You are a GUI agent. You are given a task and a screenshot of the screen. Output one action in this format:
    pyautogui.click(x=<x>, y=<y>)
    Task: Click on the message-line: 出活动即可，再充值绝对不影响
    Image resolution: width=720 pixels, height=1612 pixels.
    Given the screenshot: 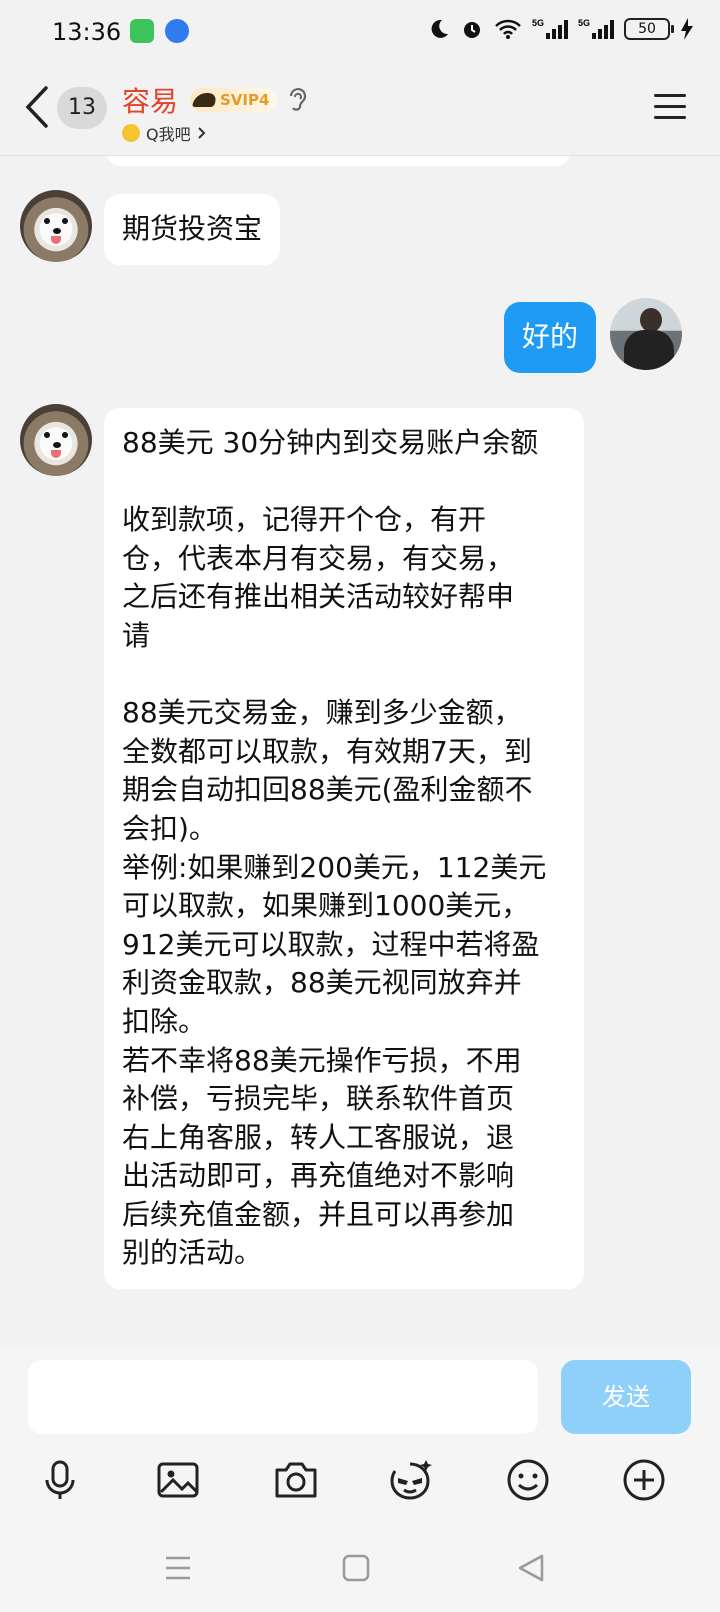 What is the action you would take?
    pyautogui.click(x=318, y=1176)
    